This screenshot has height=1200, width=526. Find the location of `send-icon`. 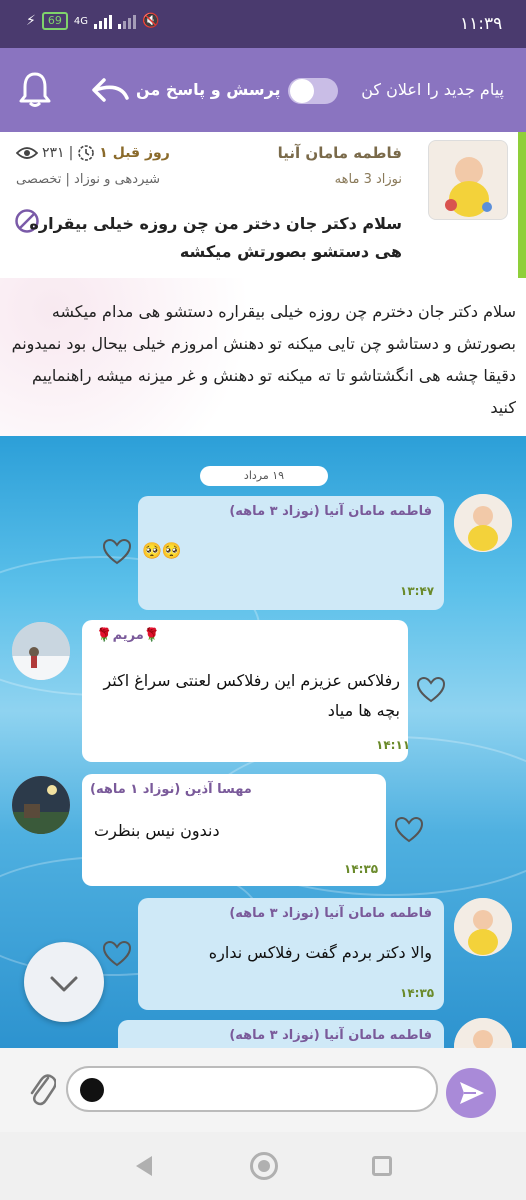

send-icon is located at coordinates (472, 1093).